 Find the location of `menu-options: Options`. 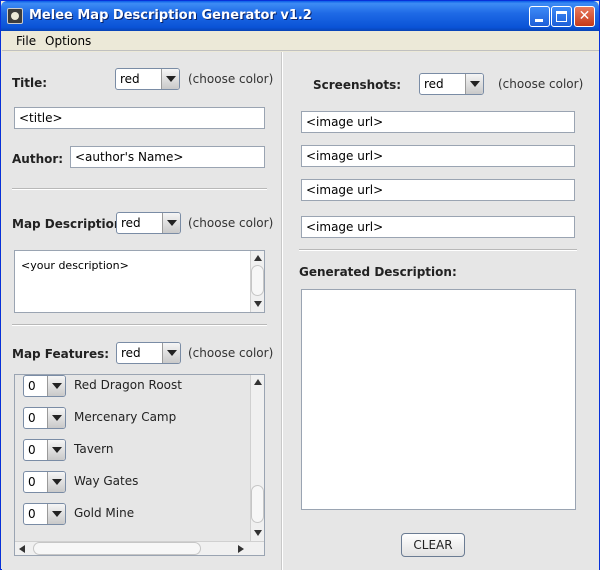

menu-options: Options is located at coordinates (68, 41).